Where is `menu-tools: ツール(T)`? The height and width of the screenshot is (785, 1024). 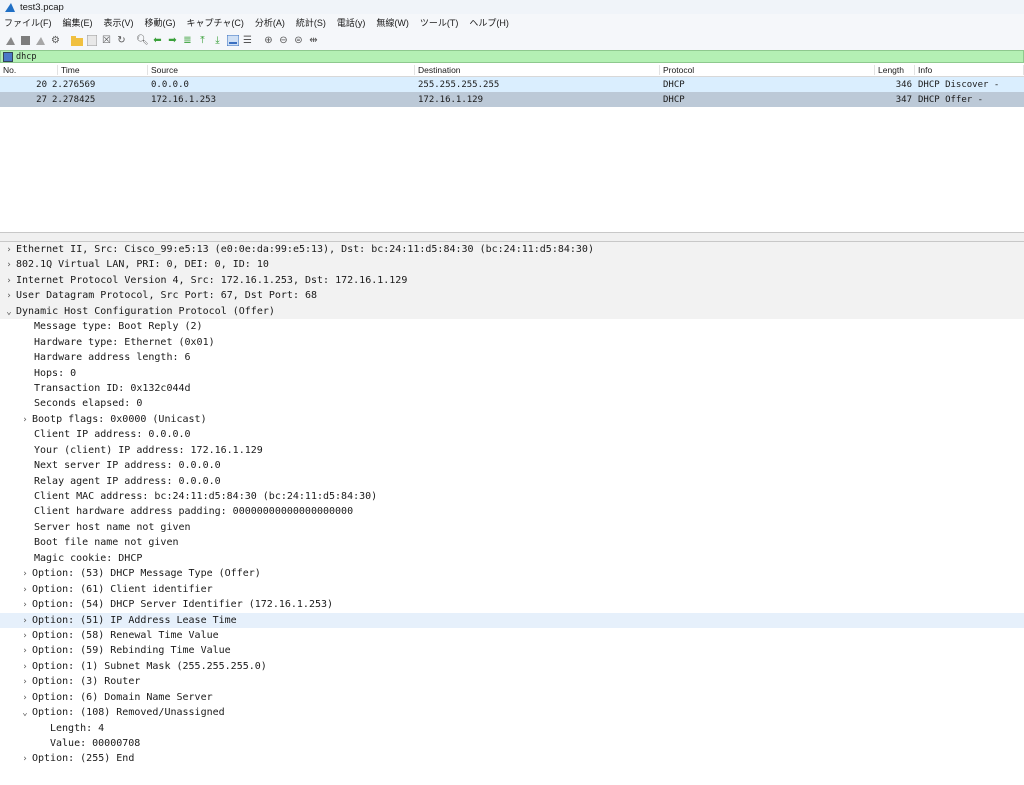 menu-tools: ツール(T) is located at coordinates (439, 22).